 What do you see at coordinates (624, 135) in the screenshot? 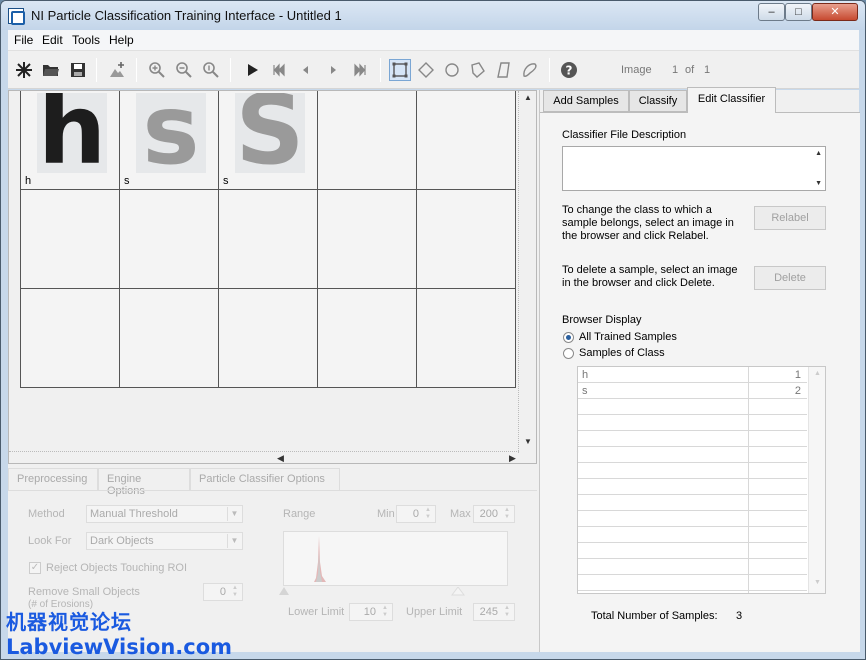
I see `description-label: Classifier File Description` at bounding box center [624, 135].